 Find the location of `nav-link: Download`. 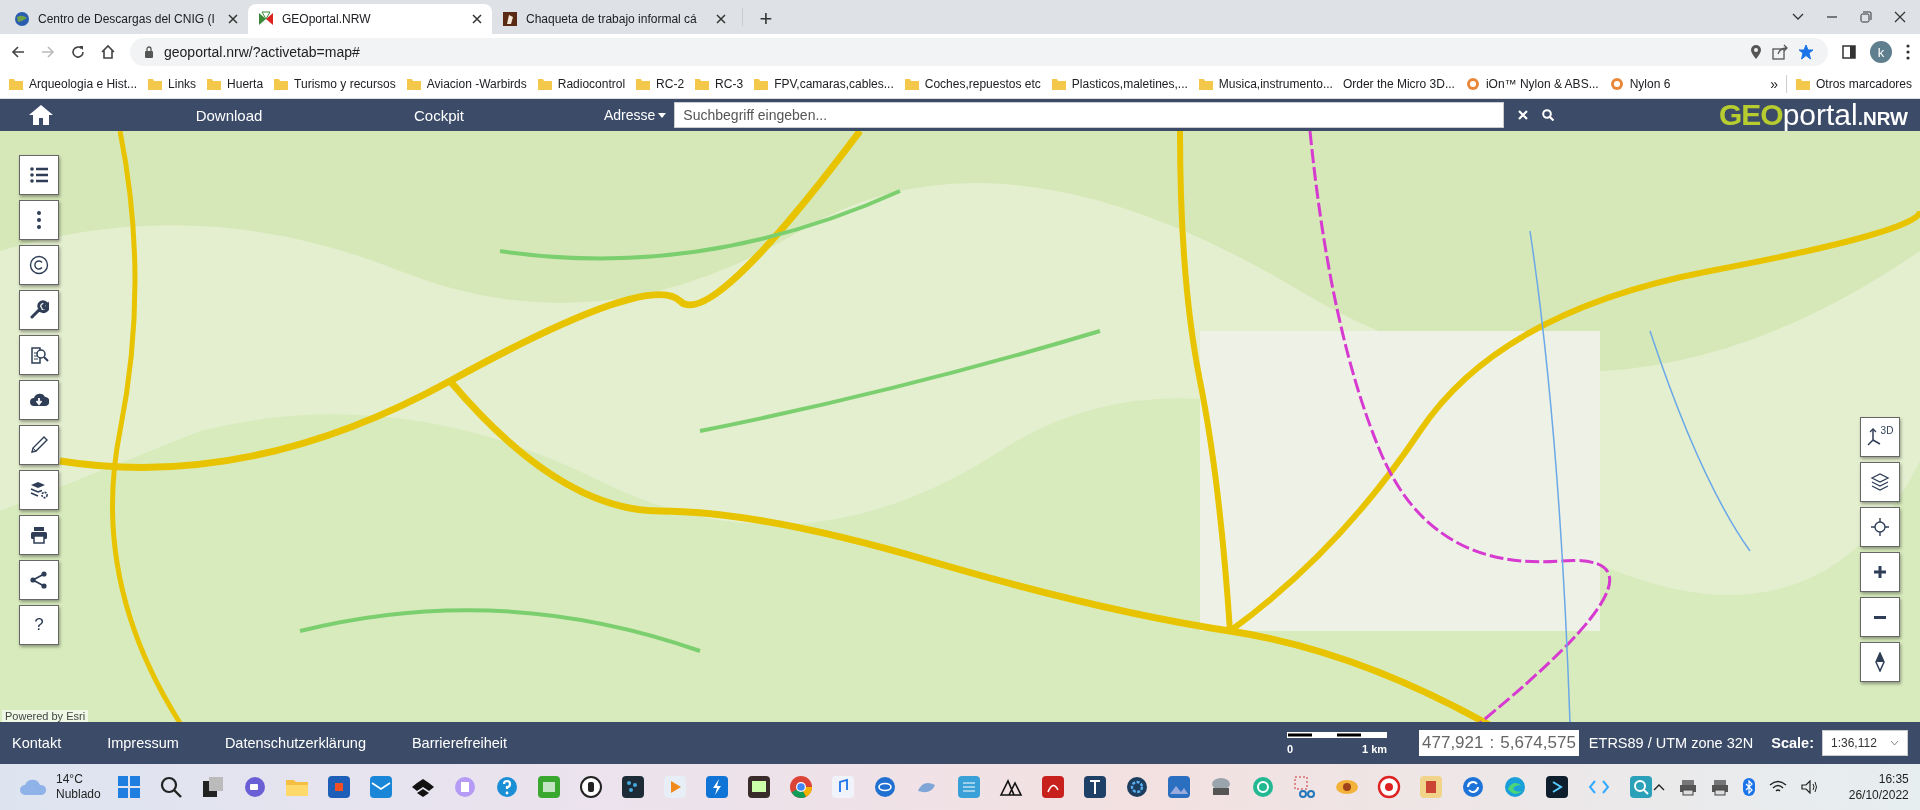

nav-link: Download is located at coordinates (229, 115).